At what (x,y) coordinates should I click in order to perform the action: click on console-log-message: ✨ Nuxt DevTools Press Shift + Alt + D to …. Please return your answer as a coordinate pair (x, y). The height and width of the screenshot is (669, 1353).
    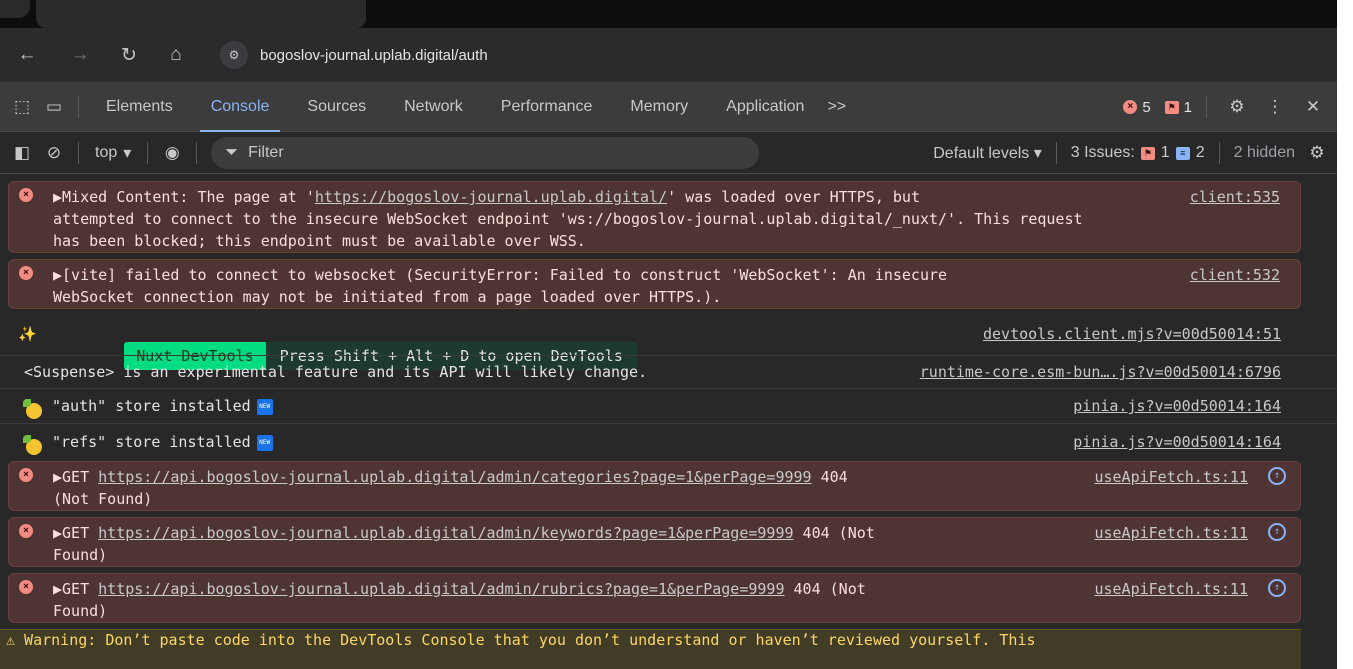
    Looking at the image, I should click on (654, 342).